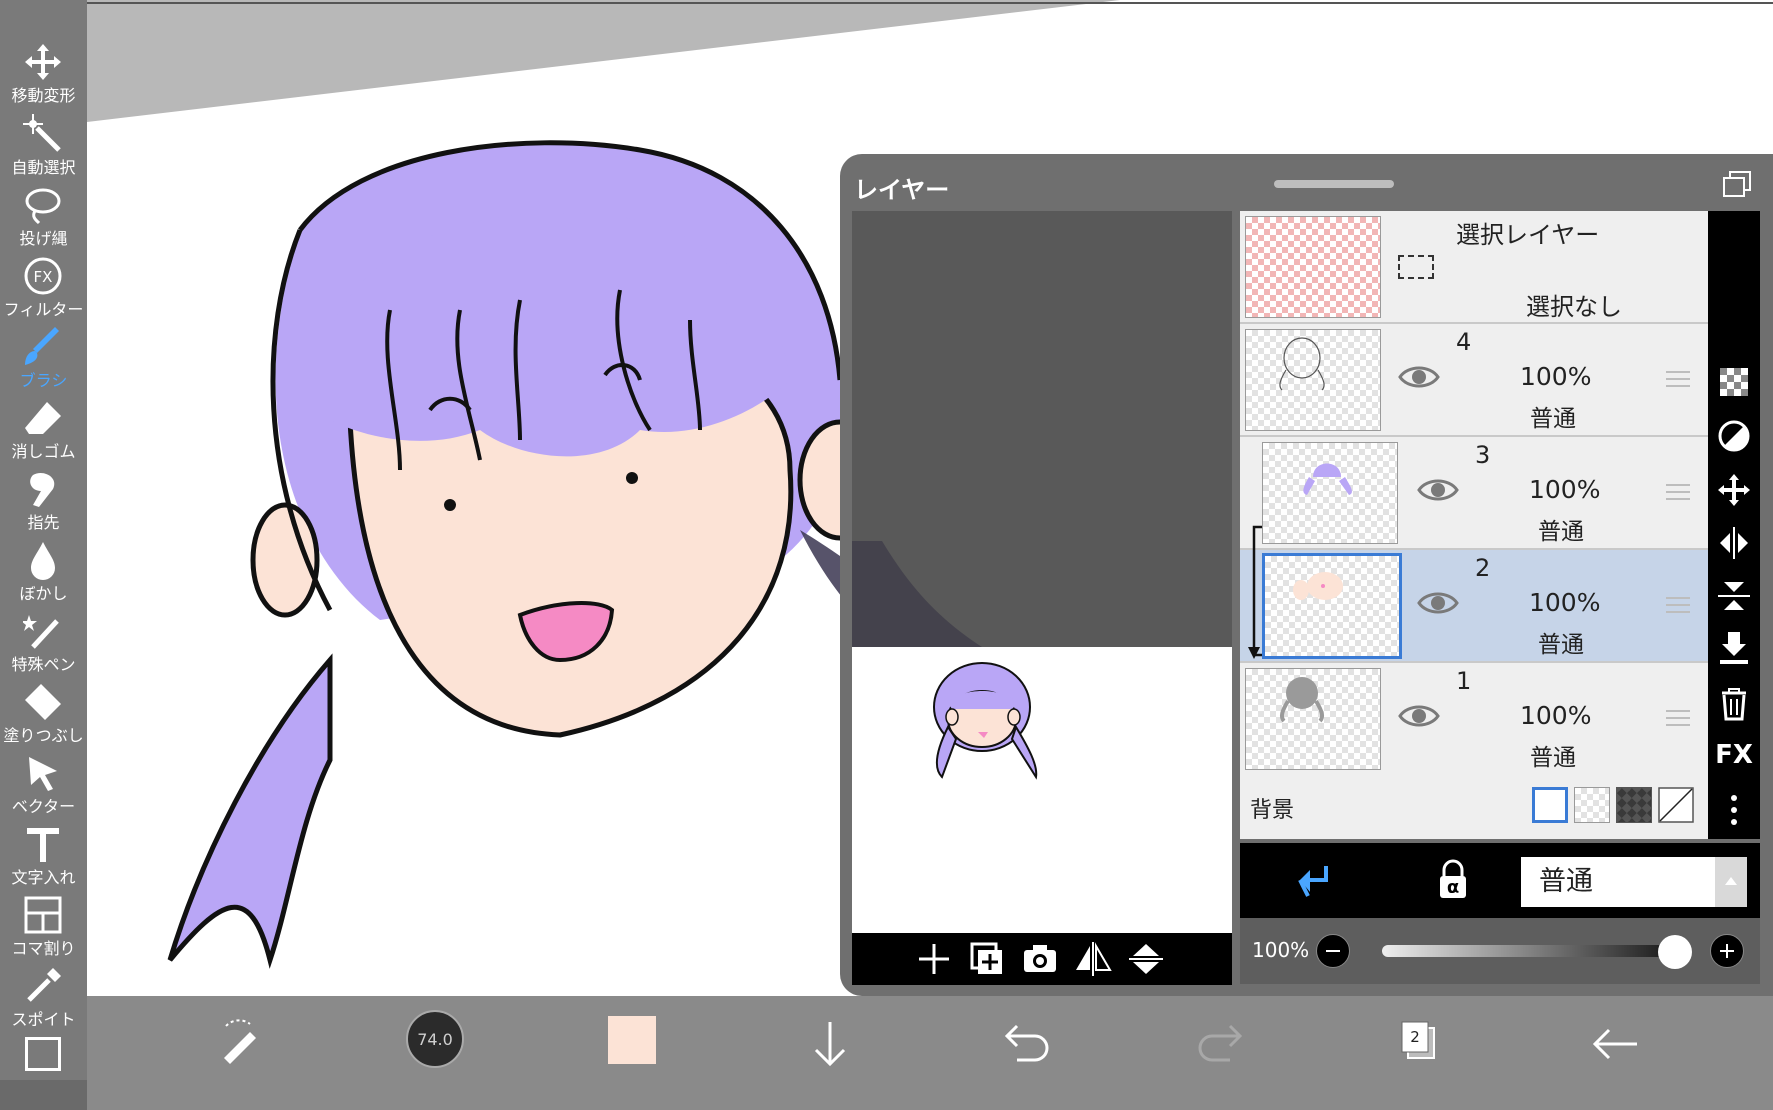 The image size is (1773, 1110). What do you see at coordinates (43, 593) in the screenshot?
I see `tool-label: ぼかし` at bounding box center [43, 593].